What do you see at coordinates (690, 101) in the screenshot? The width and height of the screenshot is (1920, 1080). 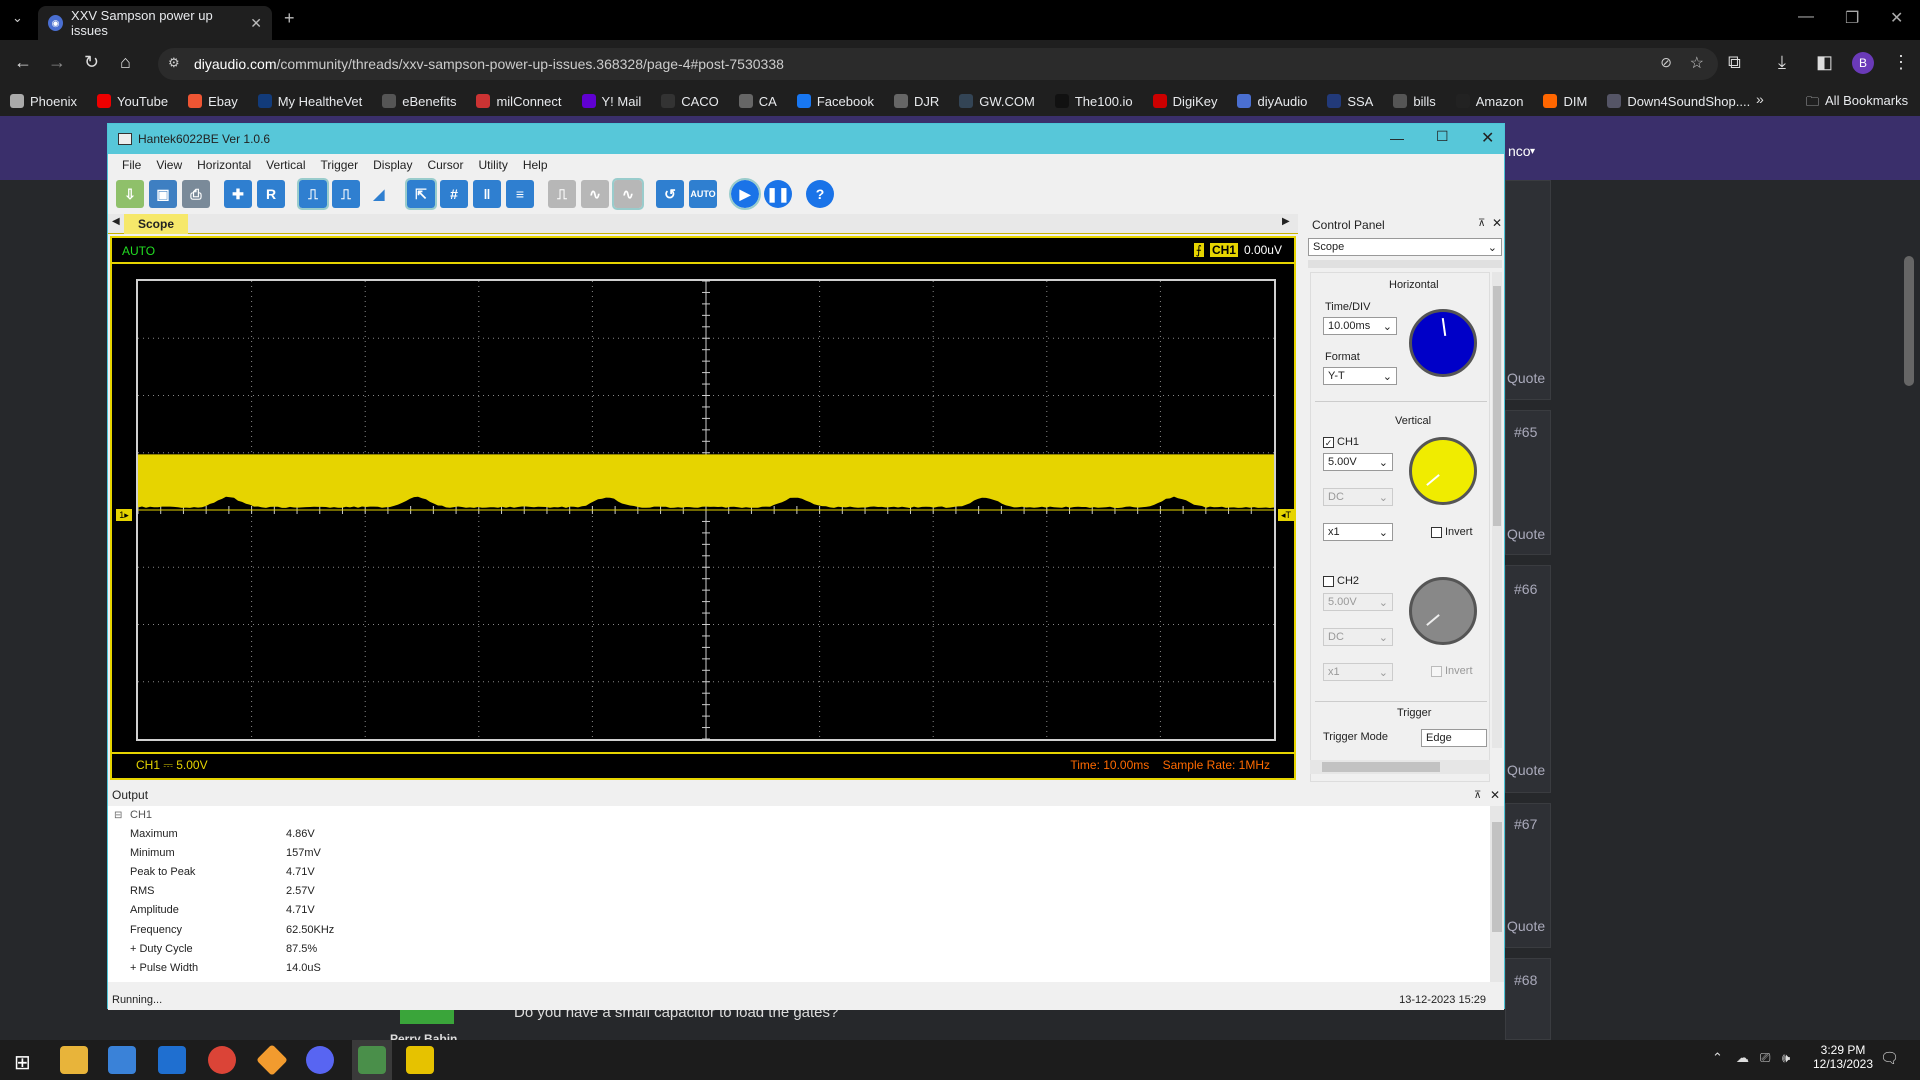 I see `bookmark-item: CACO` at bounding box center [690, 101].